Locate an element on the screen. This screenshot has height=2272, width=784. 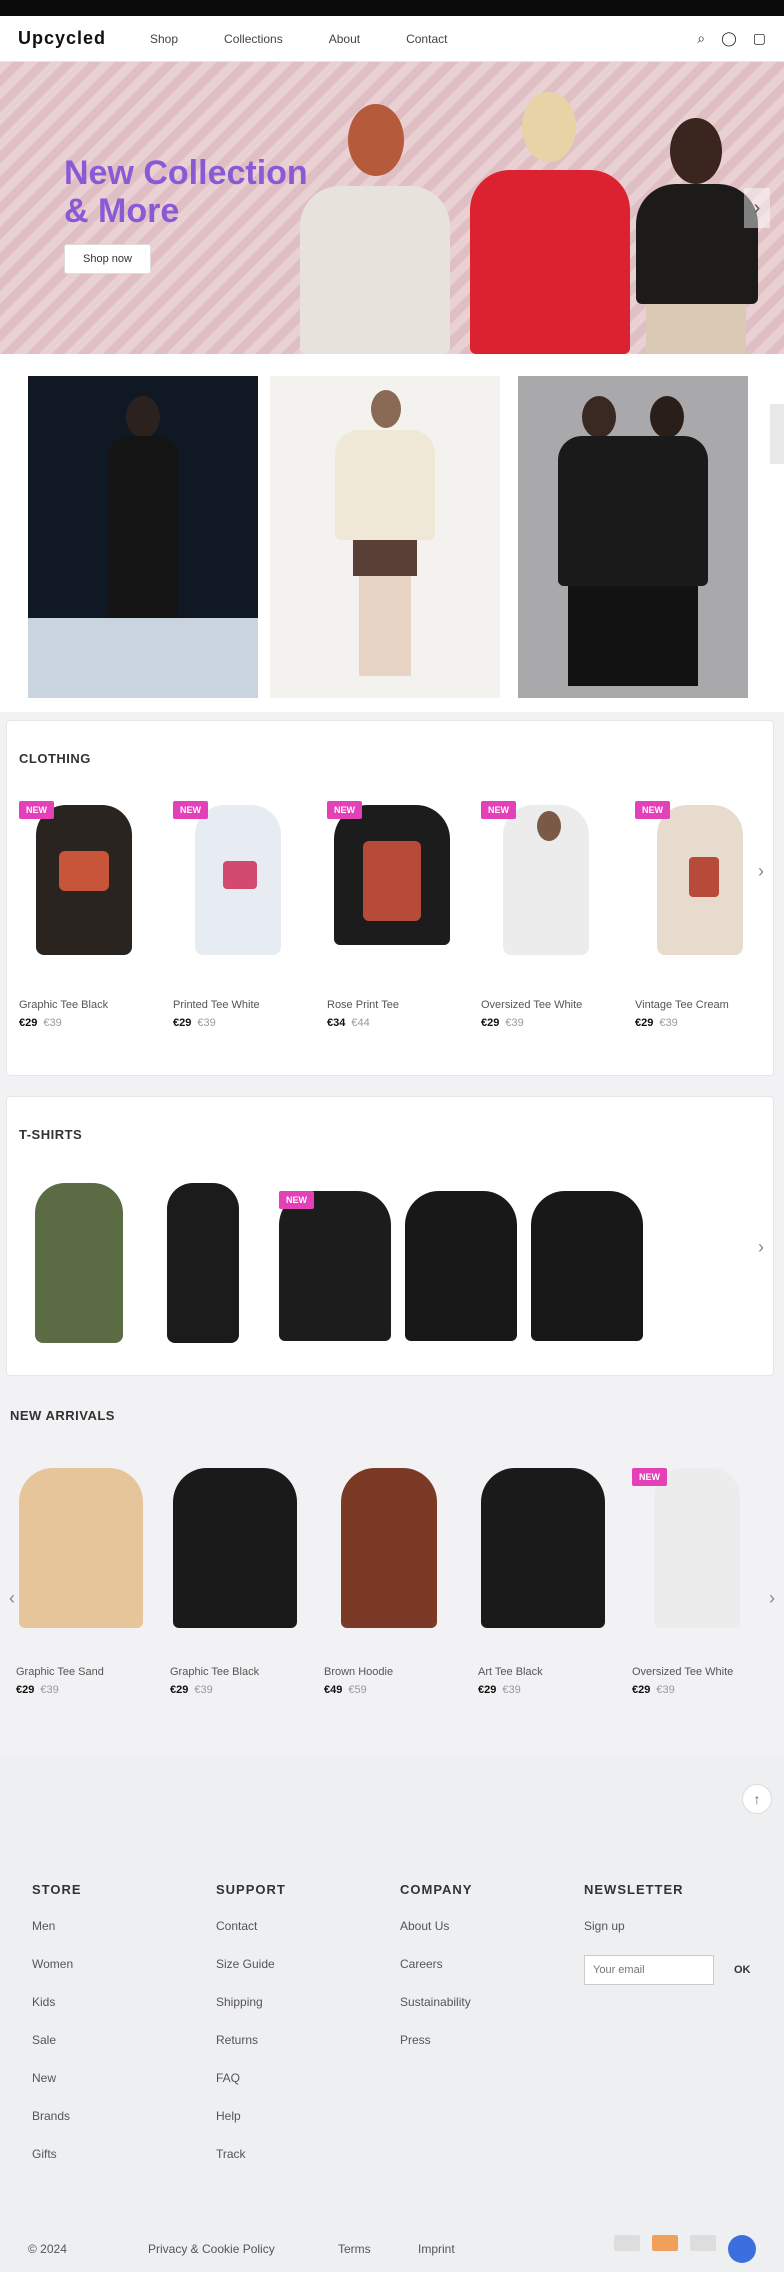
product-price: €34 €44 is located at coordinates (348, 1023).